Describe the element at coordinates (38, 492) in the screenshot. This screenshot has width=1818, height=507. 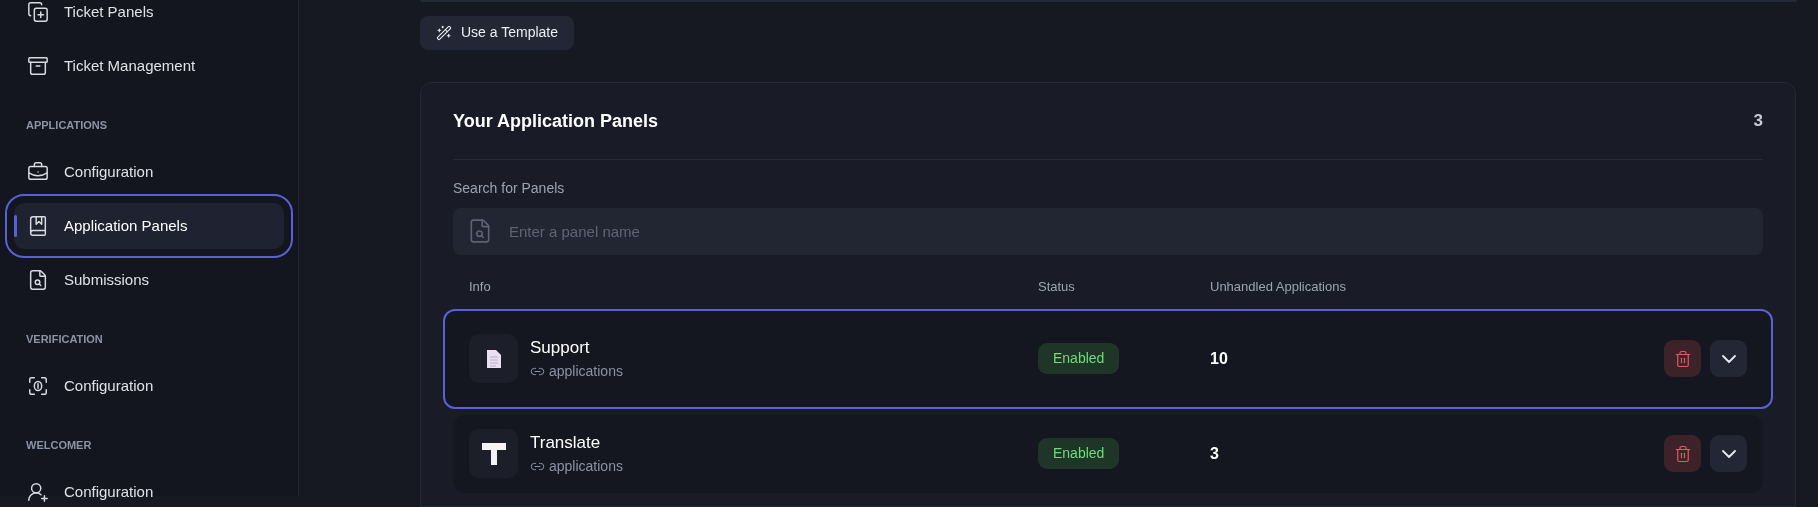
I see `user-plus-icon` at that location.